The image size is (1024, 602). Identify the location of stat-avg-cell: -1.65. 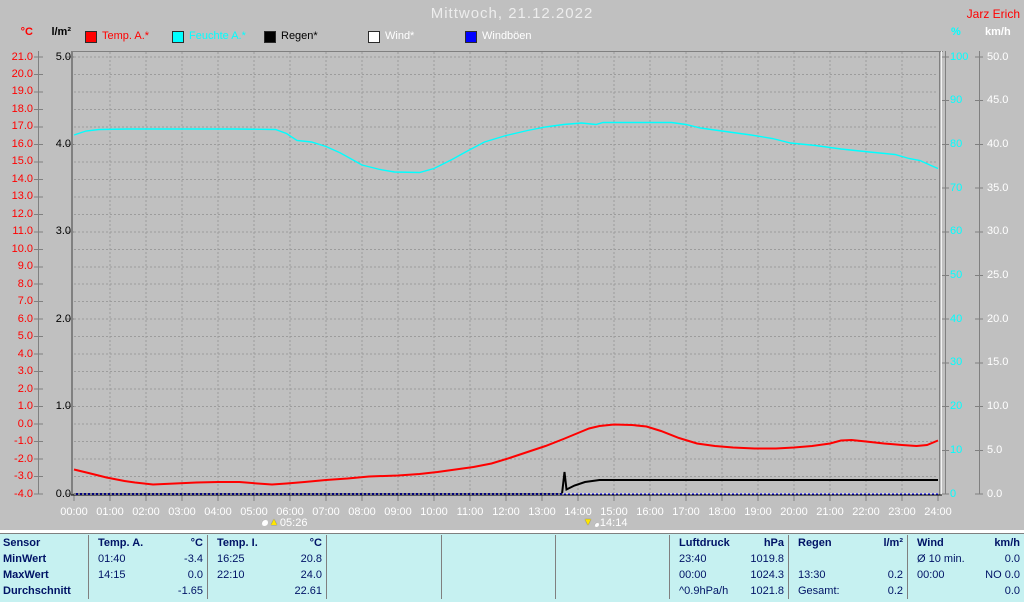
(147, 591).